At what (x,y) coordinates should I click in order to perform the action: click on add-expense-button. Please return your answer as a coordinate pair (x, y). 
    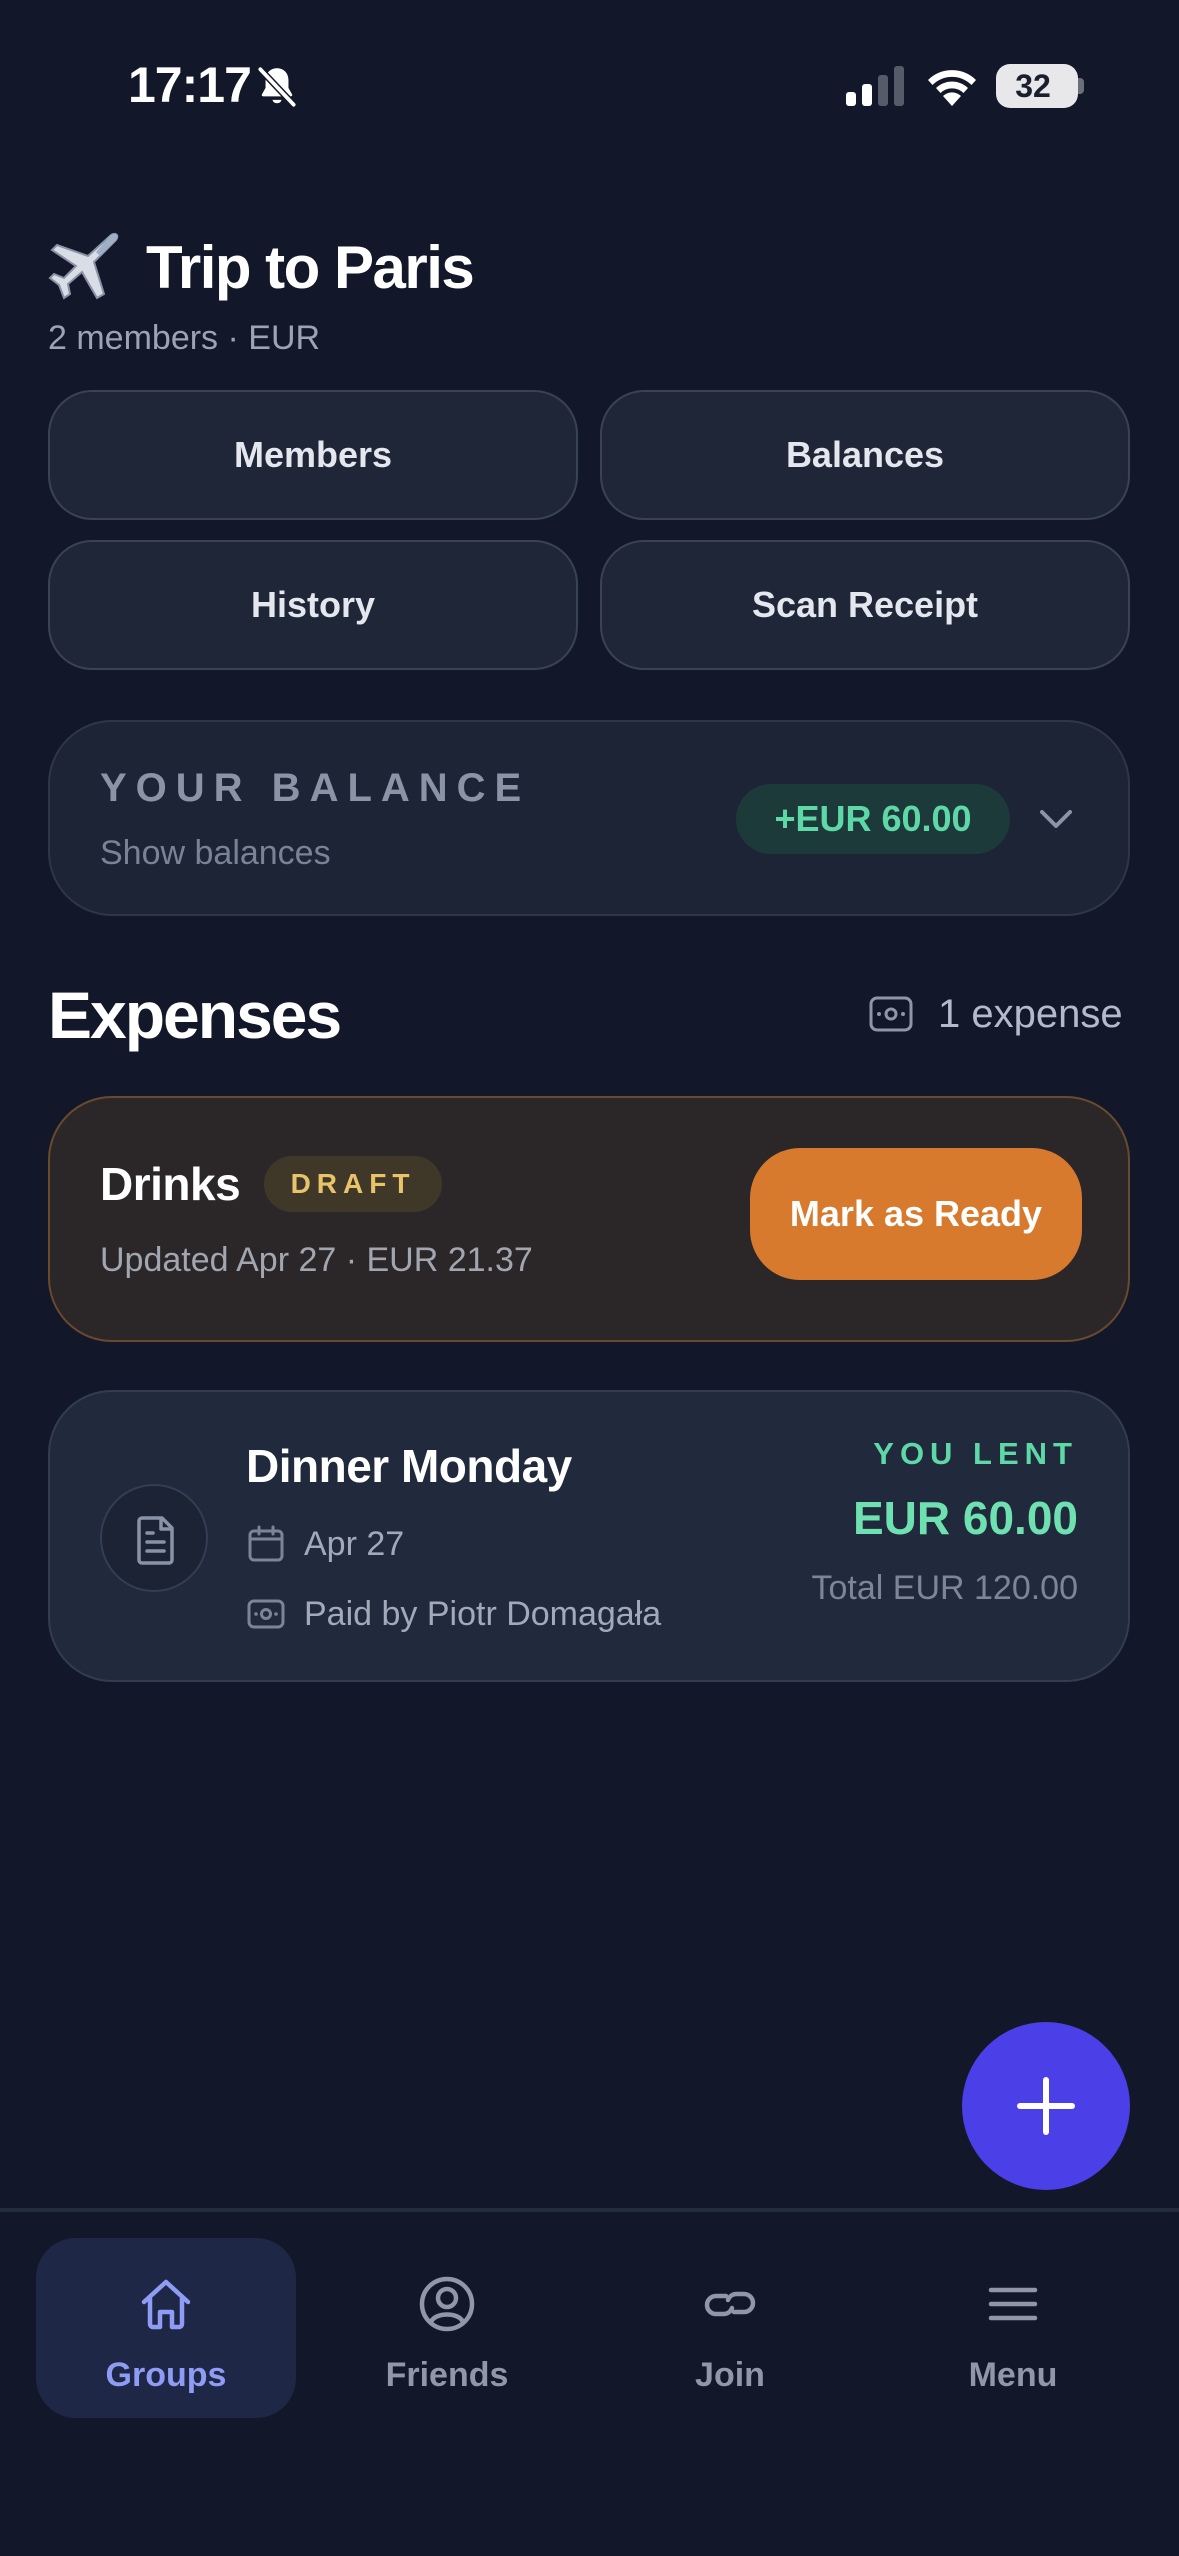
    Looking at the image, I should click on (1046, 2106).